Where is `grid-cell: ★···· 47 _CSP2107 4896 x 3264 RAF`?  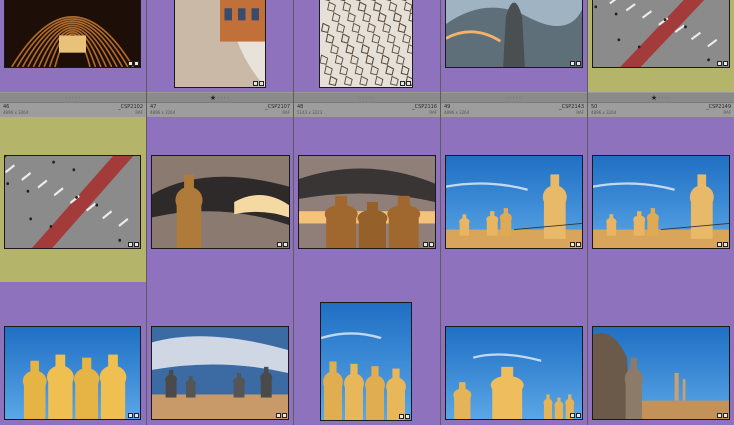
grid-cell: ★···· 47 _CSP2107 4896 x 3264 RAF is located at coordinates (220, 58).